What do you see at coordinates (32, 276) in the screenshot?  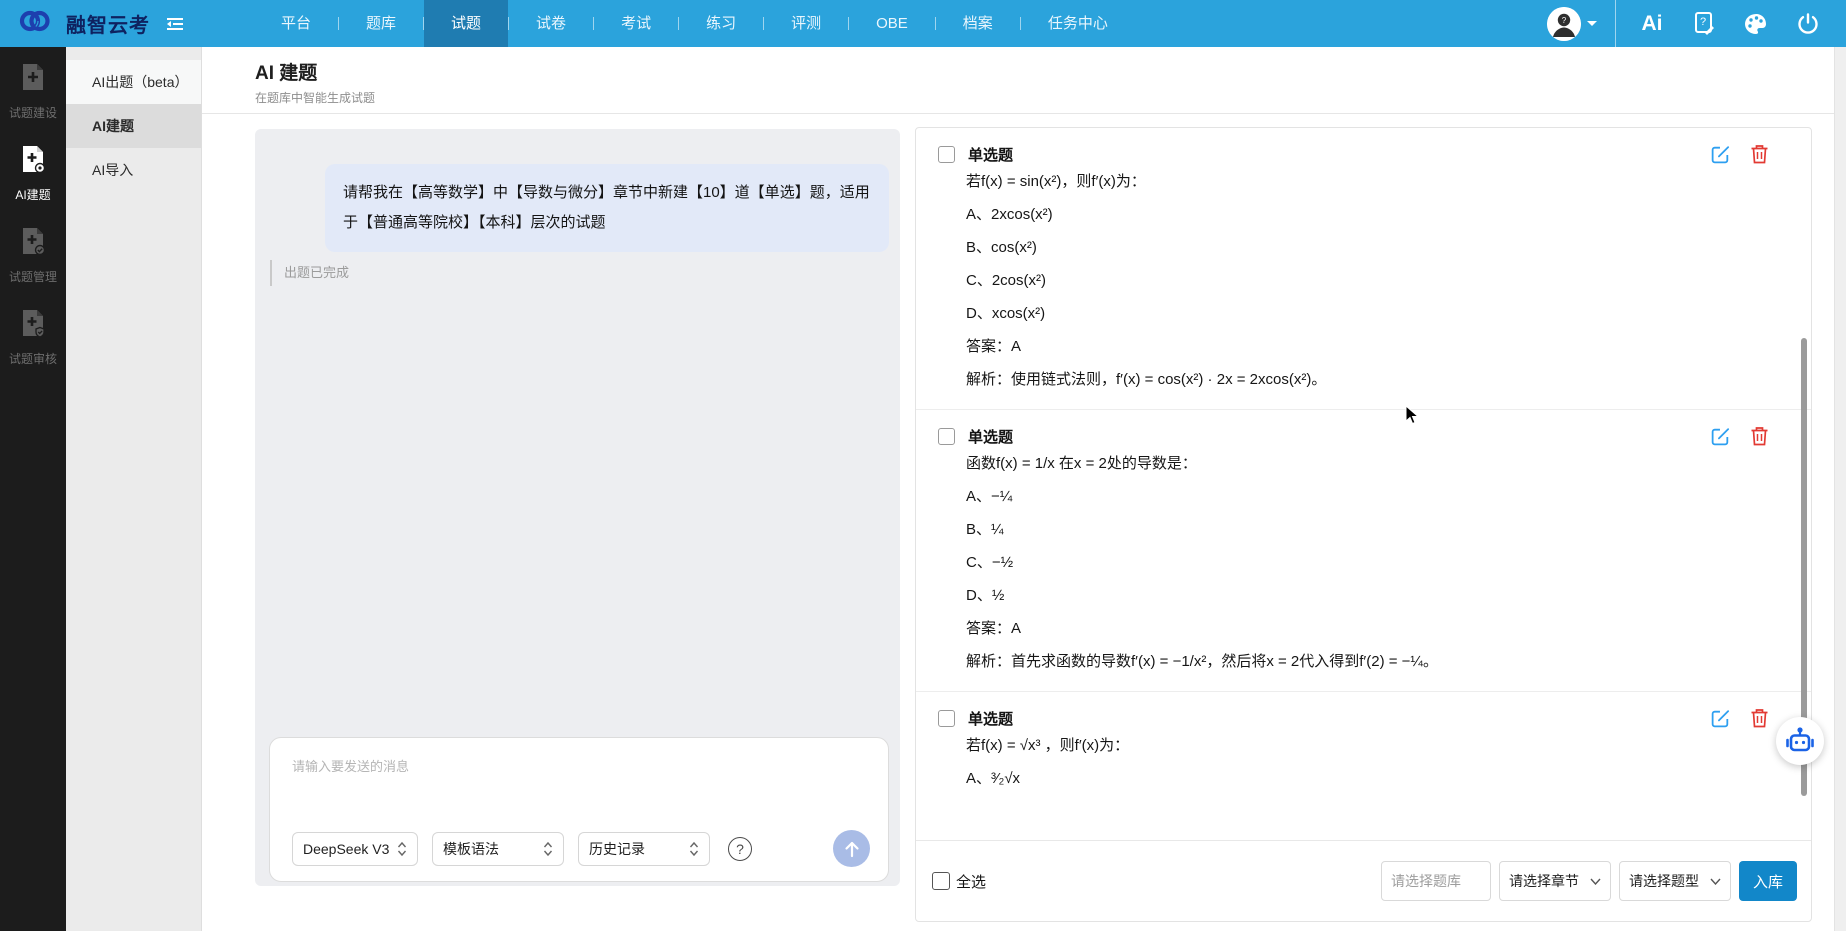 I see `sidebar-item-label: 试题管理` at bounding box center [32, 276].